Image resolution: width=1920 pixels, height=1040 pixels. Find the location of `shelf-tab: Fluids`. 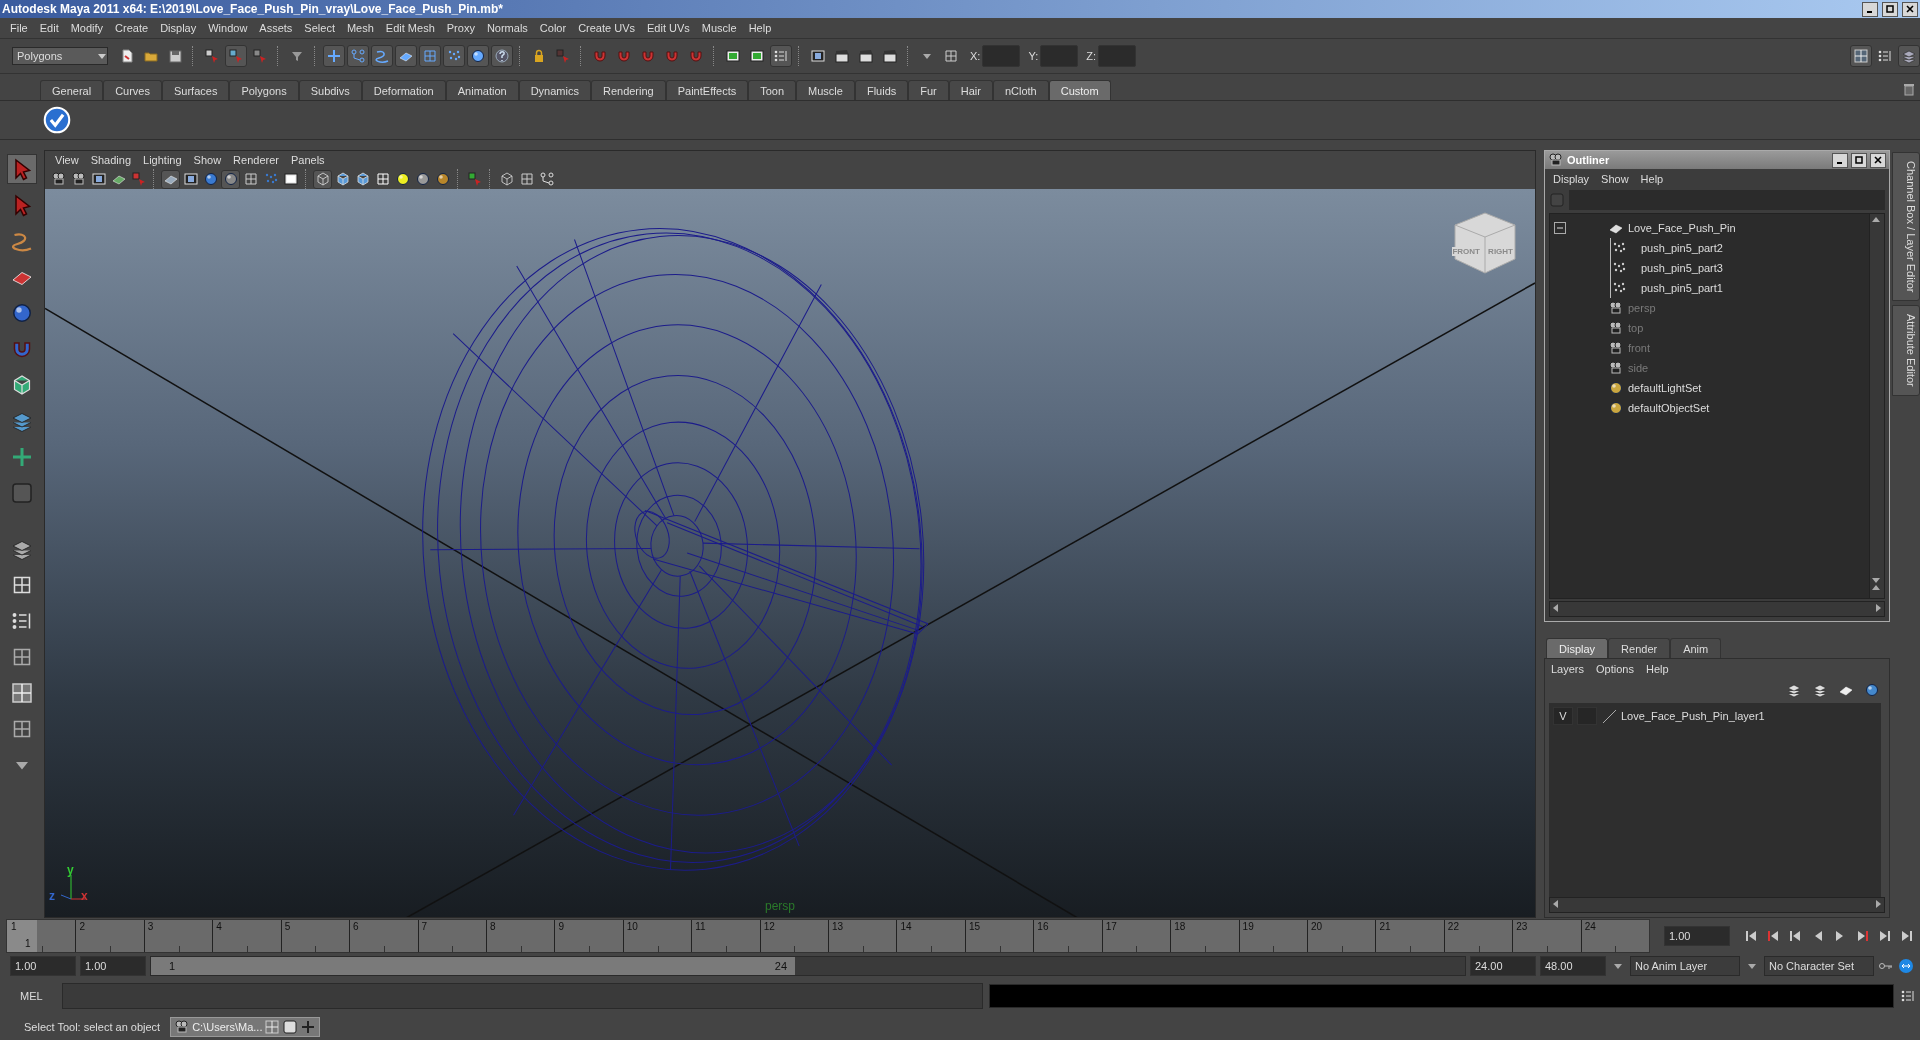

shelf-tab: Fluids is located at coordinates (881, 90).